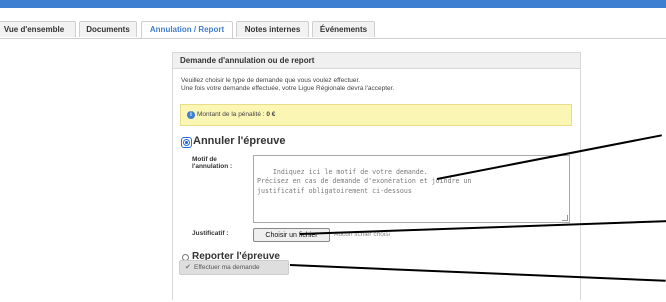 The height and width of the screenshot is (302, 666). Describe the element at coordinates (291, 235) in the screenshot. I see `choose-file-button: Choisir un fichier` at that location.